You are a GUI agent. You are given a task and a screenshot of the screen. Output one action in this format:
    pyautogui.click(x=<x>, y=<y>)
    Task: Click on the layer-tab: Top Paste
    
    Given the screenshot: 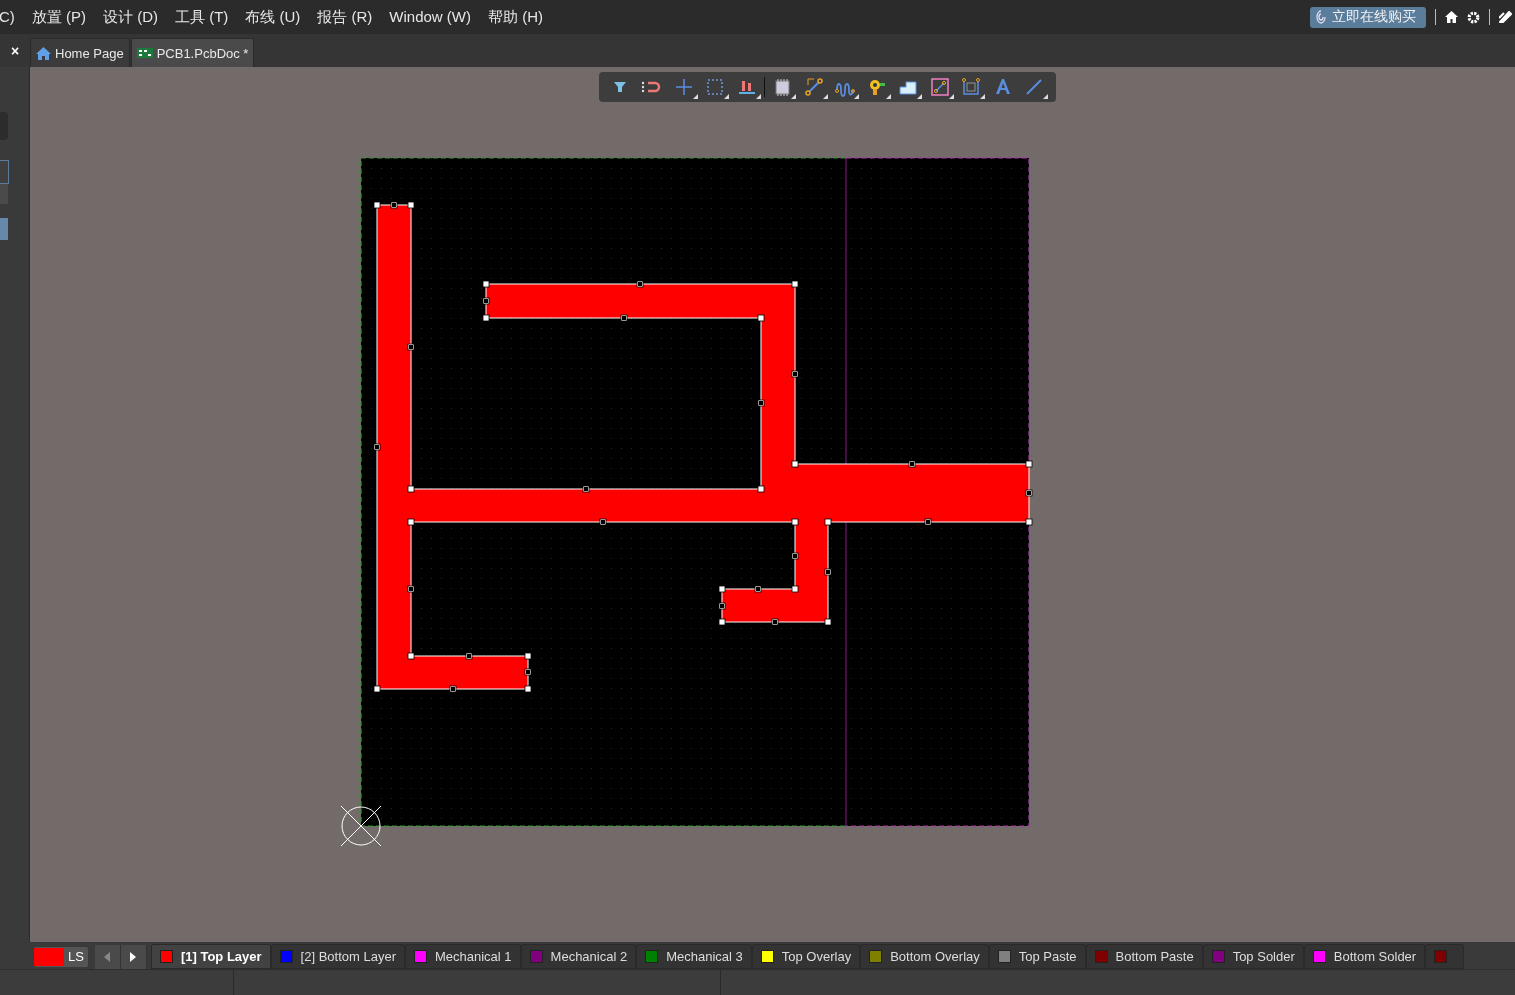 What is the action you would take?
    pyautogui.click(x=1037, y=956)
    